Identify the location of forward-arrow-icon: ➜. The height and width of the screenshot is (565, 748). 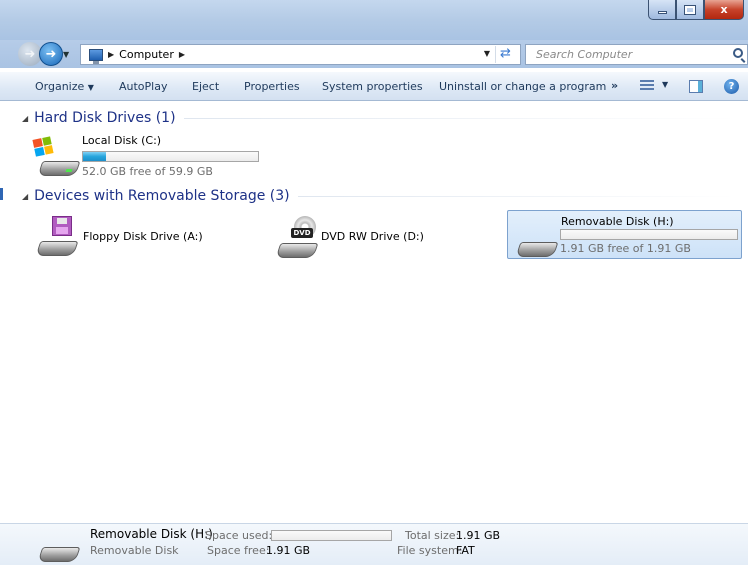
(51, 54).